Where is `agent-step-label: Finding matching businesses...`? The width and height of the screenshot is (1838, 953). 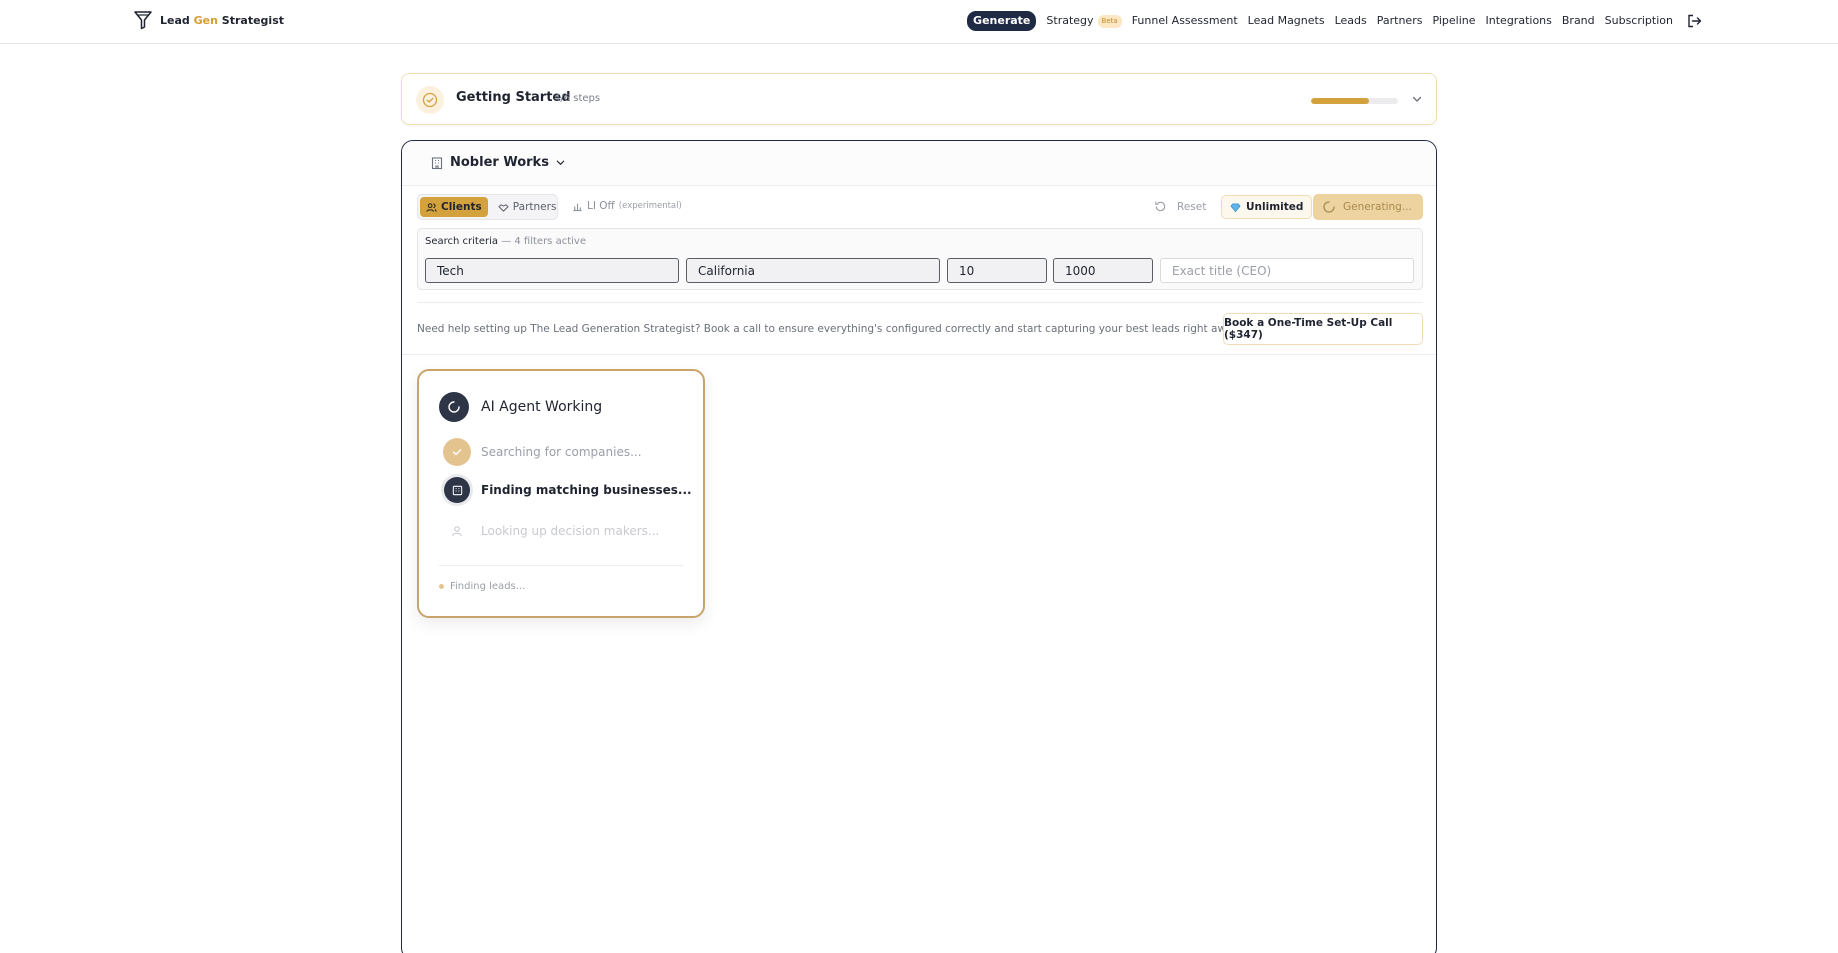
agent-step-label: Finding matching businesses... is located at coordinates (586, 490).